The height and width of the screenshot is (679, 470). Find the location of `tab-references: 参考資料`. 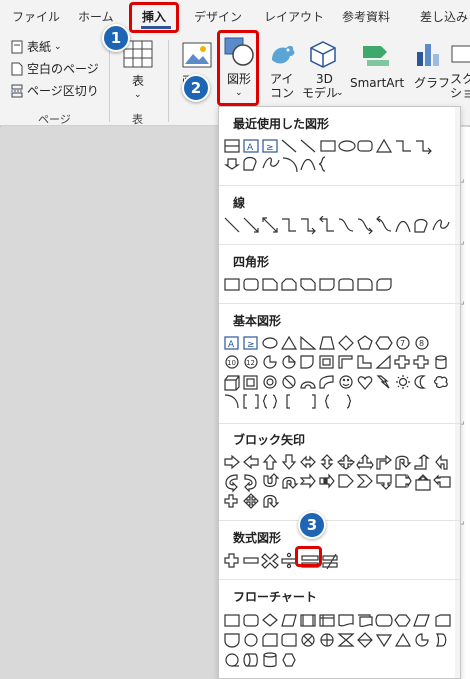

tab-references: 参考資料 is located at coordinates (366, 16).